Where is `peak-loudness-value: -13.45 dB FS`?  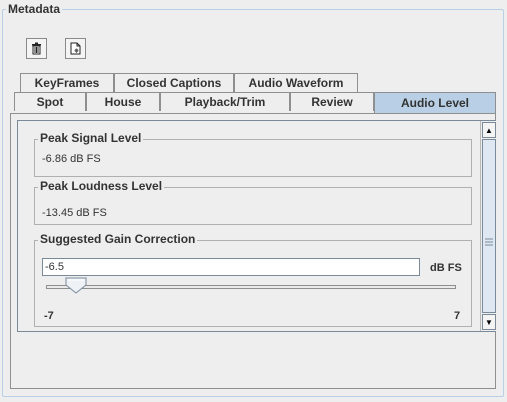
peak-loudness-value: -13.45 dB FS is located at coordinates (74, 213).